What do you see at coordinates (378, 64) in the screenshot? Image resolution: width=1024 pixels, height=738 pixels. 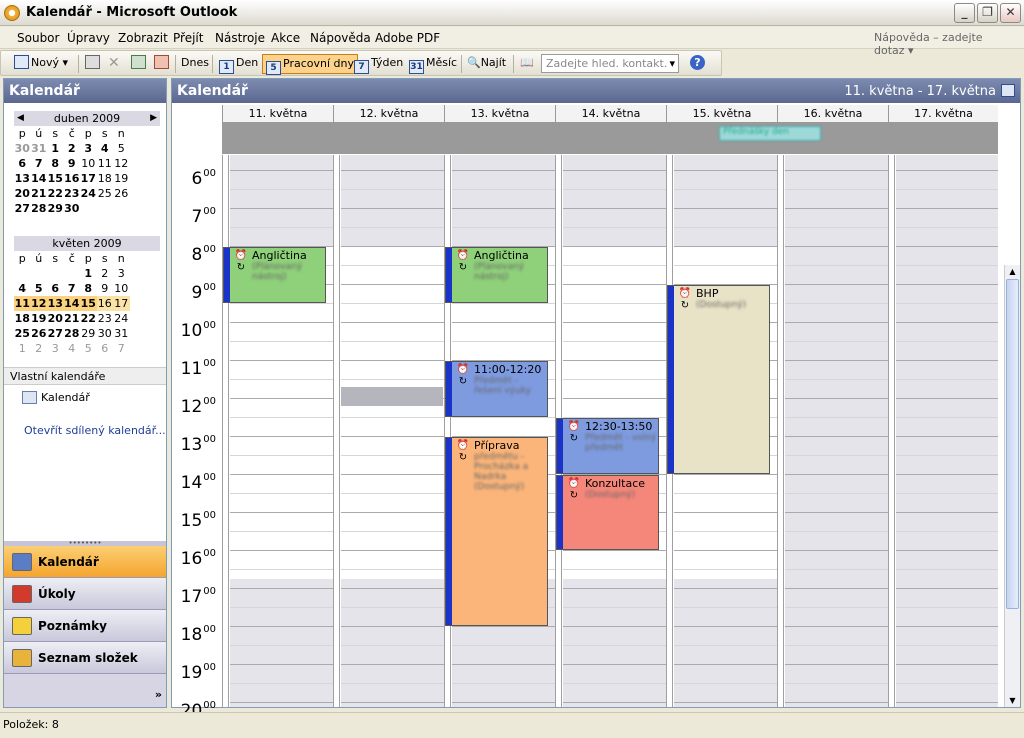 I see `week-view-button: 7 Týden` at bounding box center [378, 64].